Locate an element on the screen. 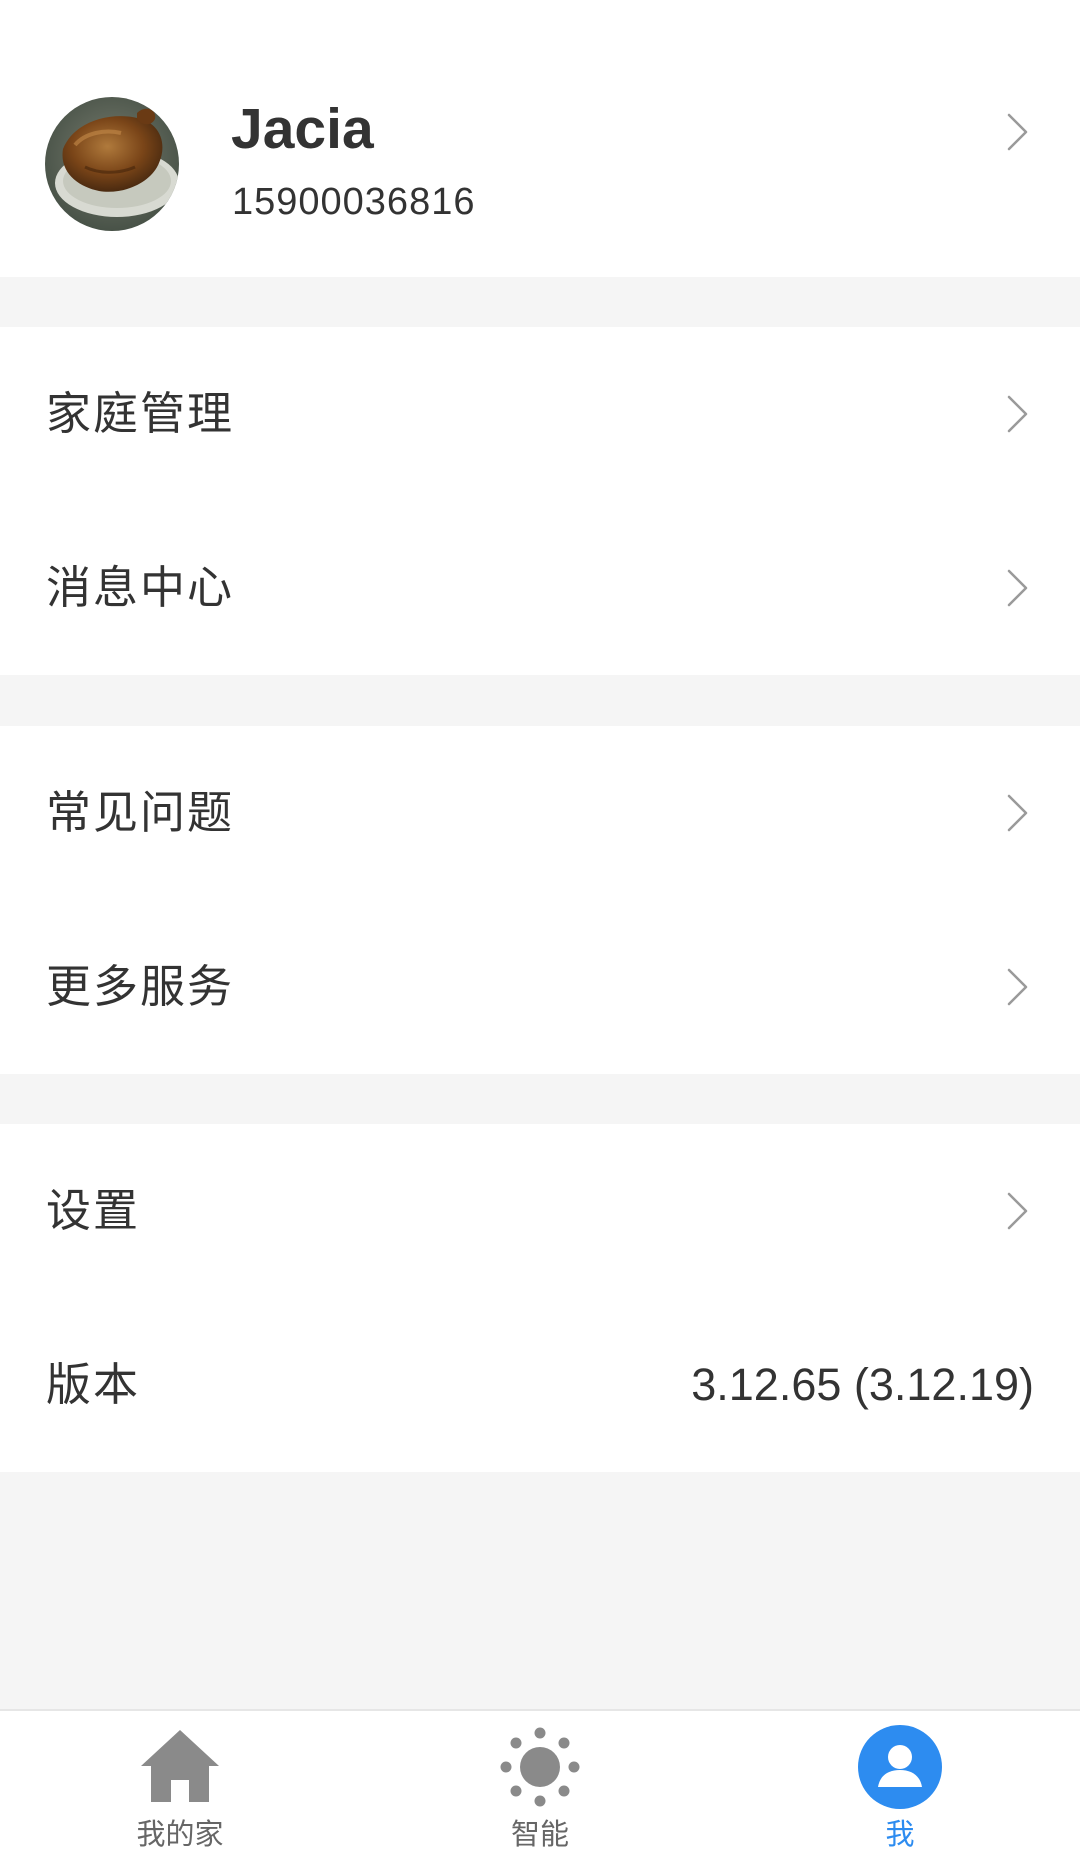 This screenshot has height=1860, width=1080. menu-item-label: 设置 is located at coordinates (93, 1210).